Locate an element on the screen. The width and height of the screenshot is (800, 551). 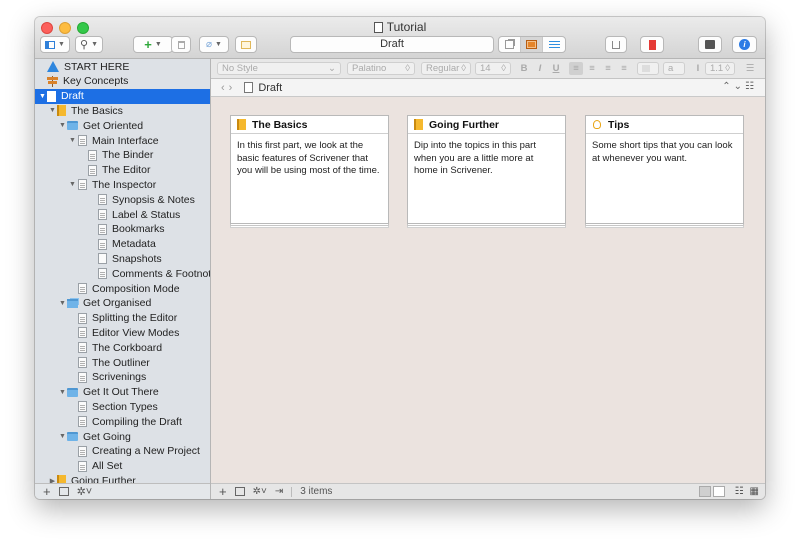
share-button is located at coordinates (616, 44).